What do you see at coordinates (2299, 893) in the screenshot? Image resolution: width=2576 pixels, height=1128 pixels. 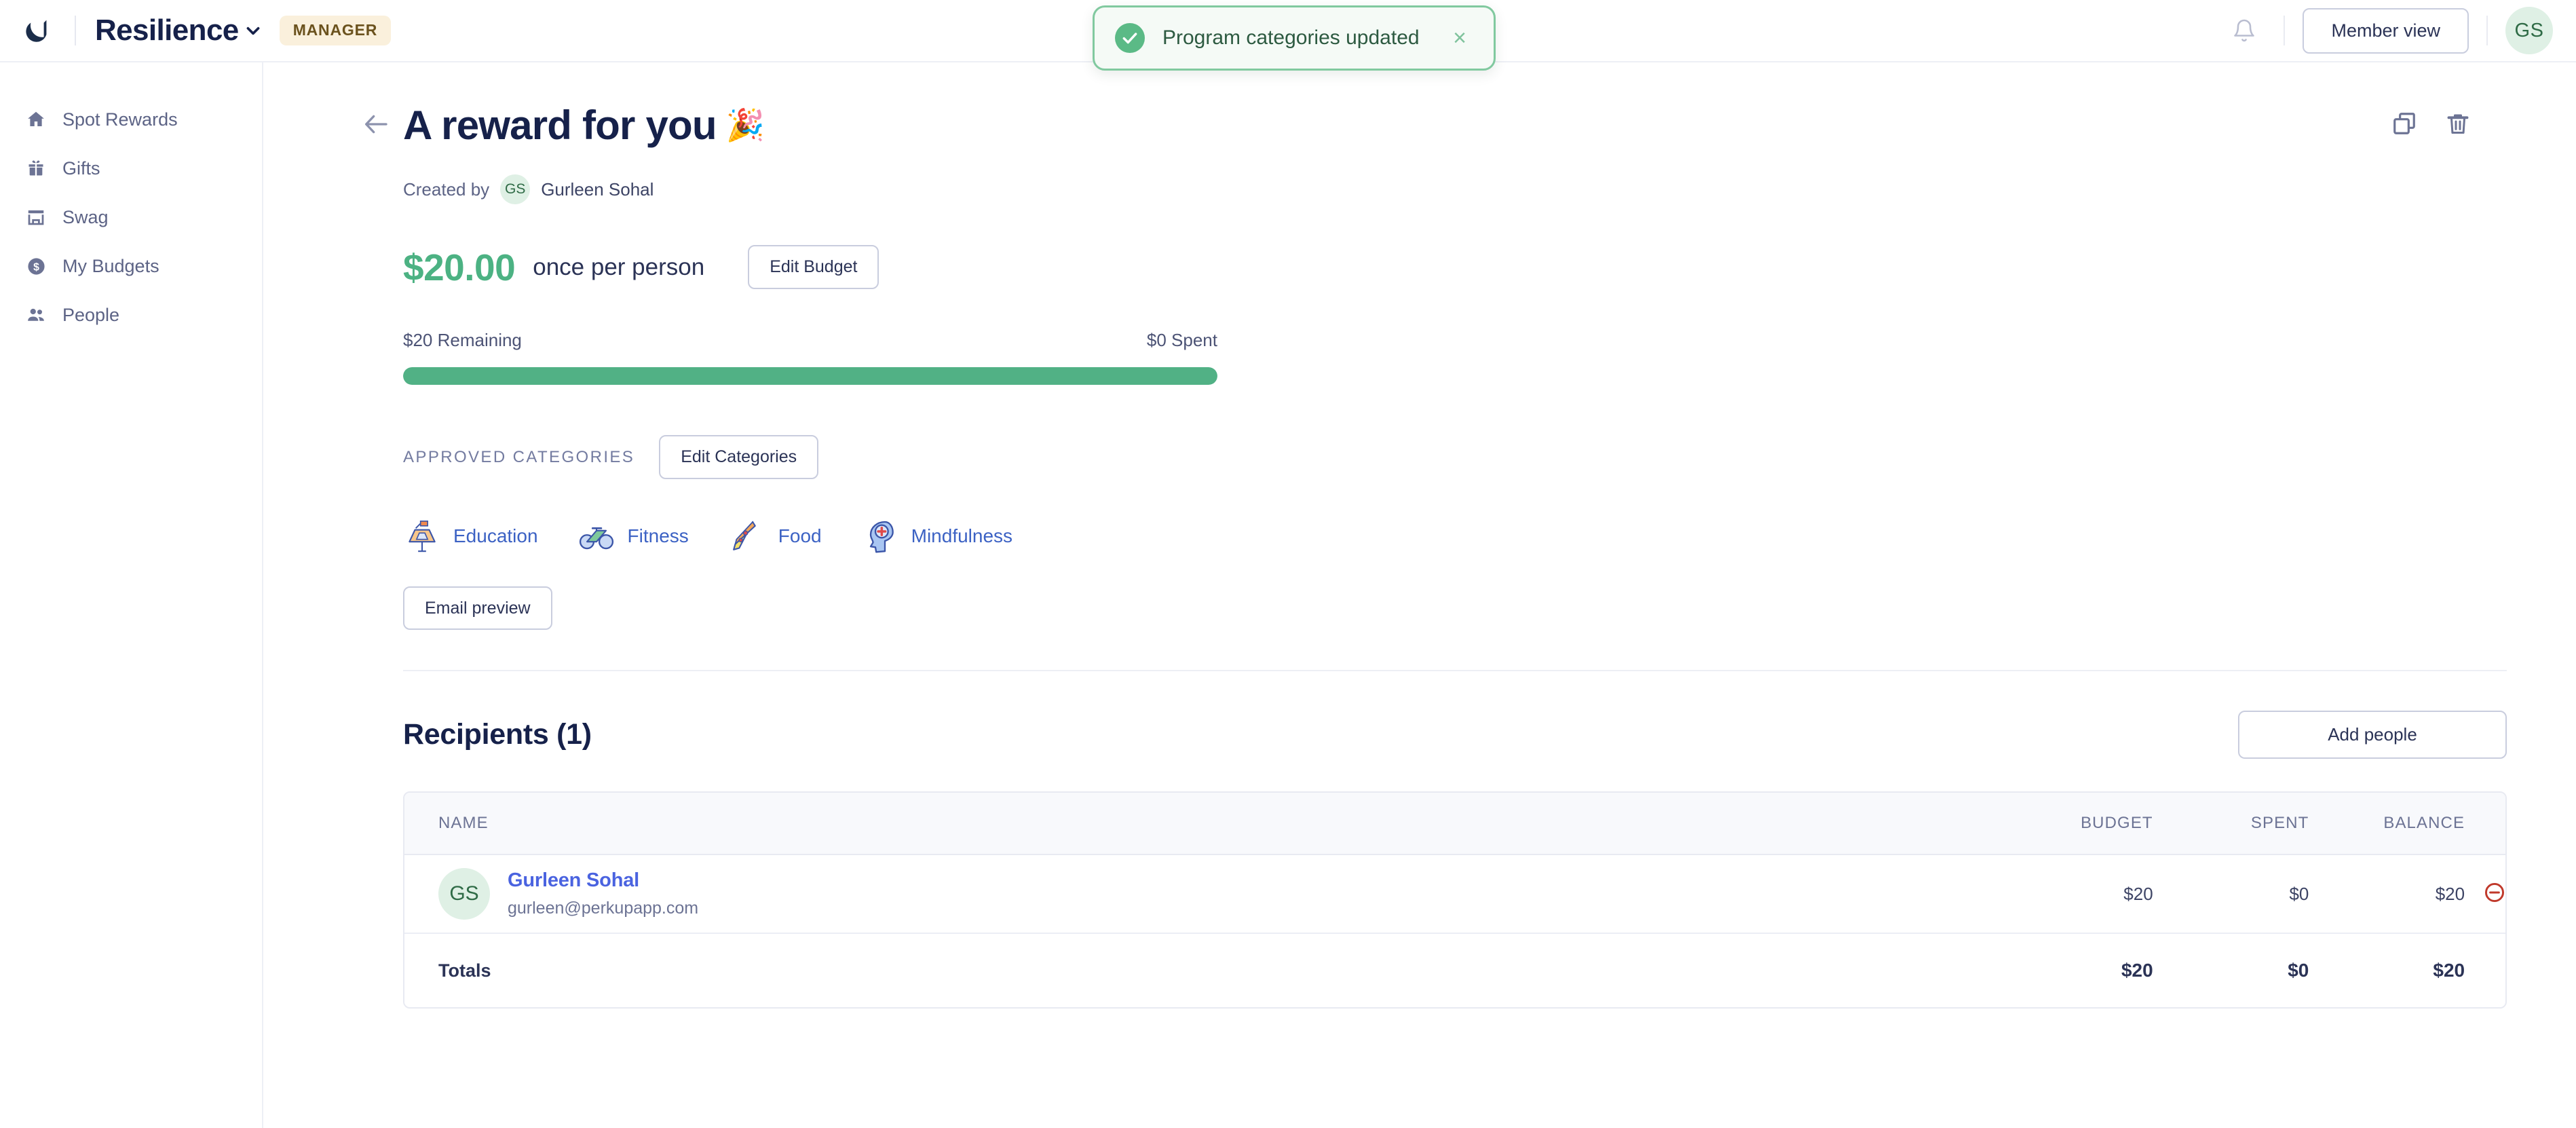 I see `recipient-spent: $0` at bounding box center [2299, 893].